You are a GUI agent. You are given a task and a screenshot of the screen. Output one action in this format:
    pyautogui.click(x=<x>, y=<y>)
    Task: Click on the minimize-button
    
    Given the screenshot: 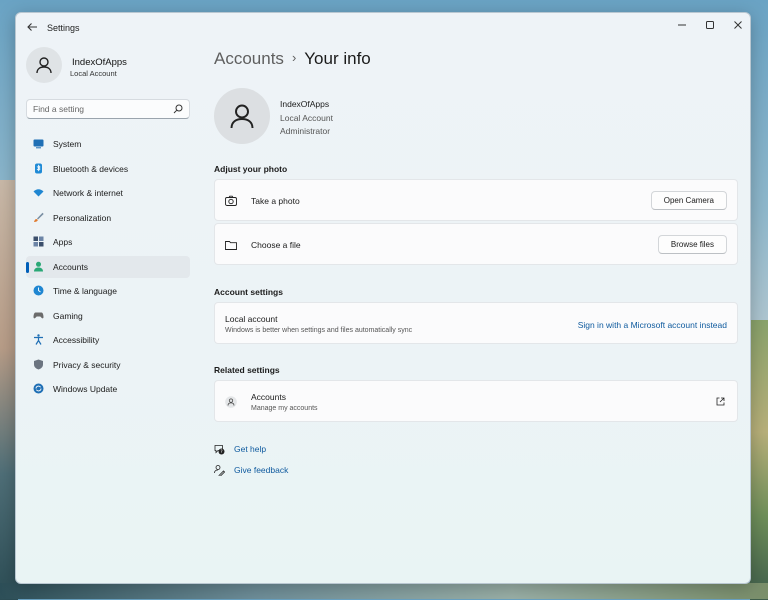 What is the action you would take?
    pyautogui.click(x=682, y=27)
    